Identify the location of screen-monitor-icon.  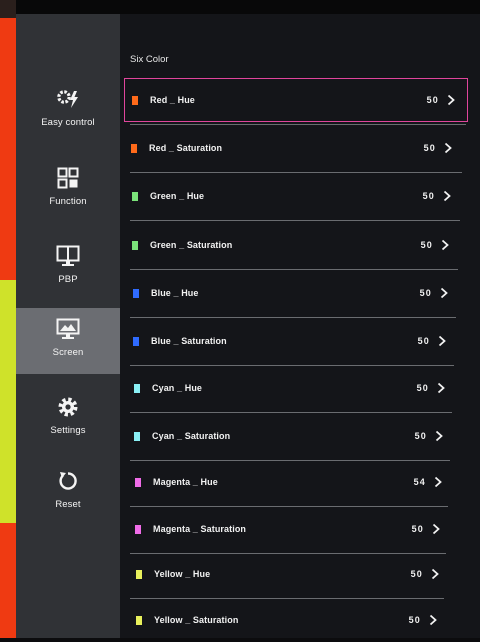
(68, 329).